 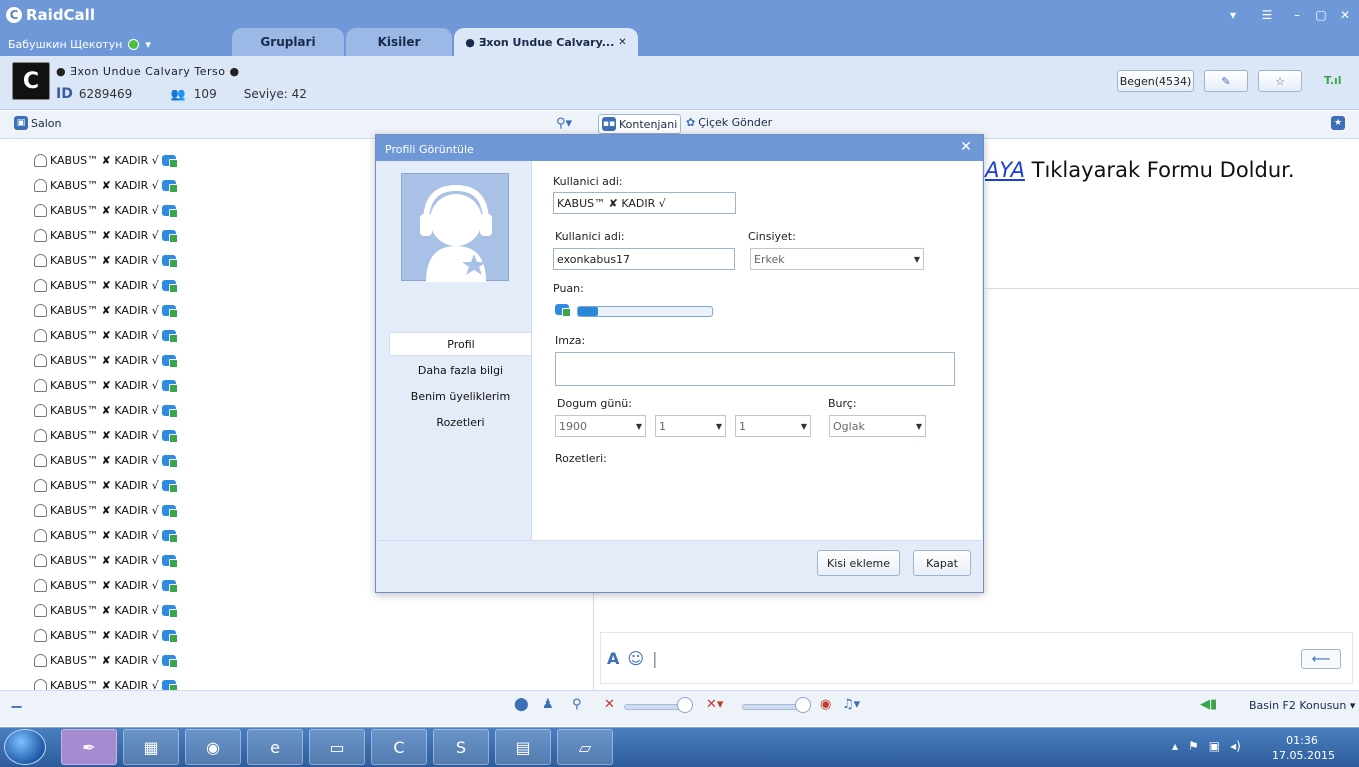 What do you see at coordinates (1214, 746) in the screenshot?
I see `network-icon: ▣` at bounding box center [1214, 746].